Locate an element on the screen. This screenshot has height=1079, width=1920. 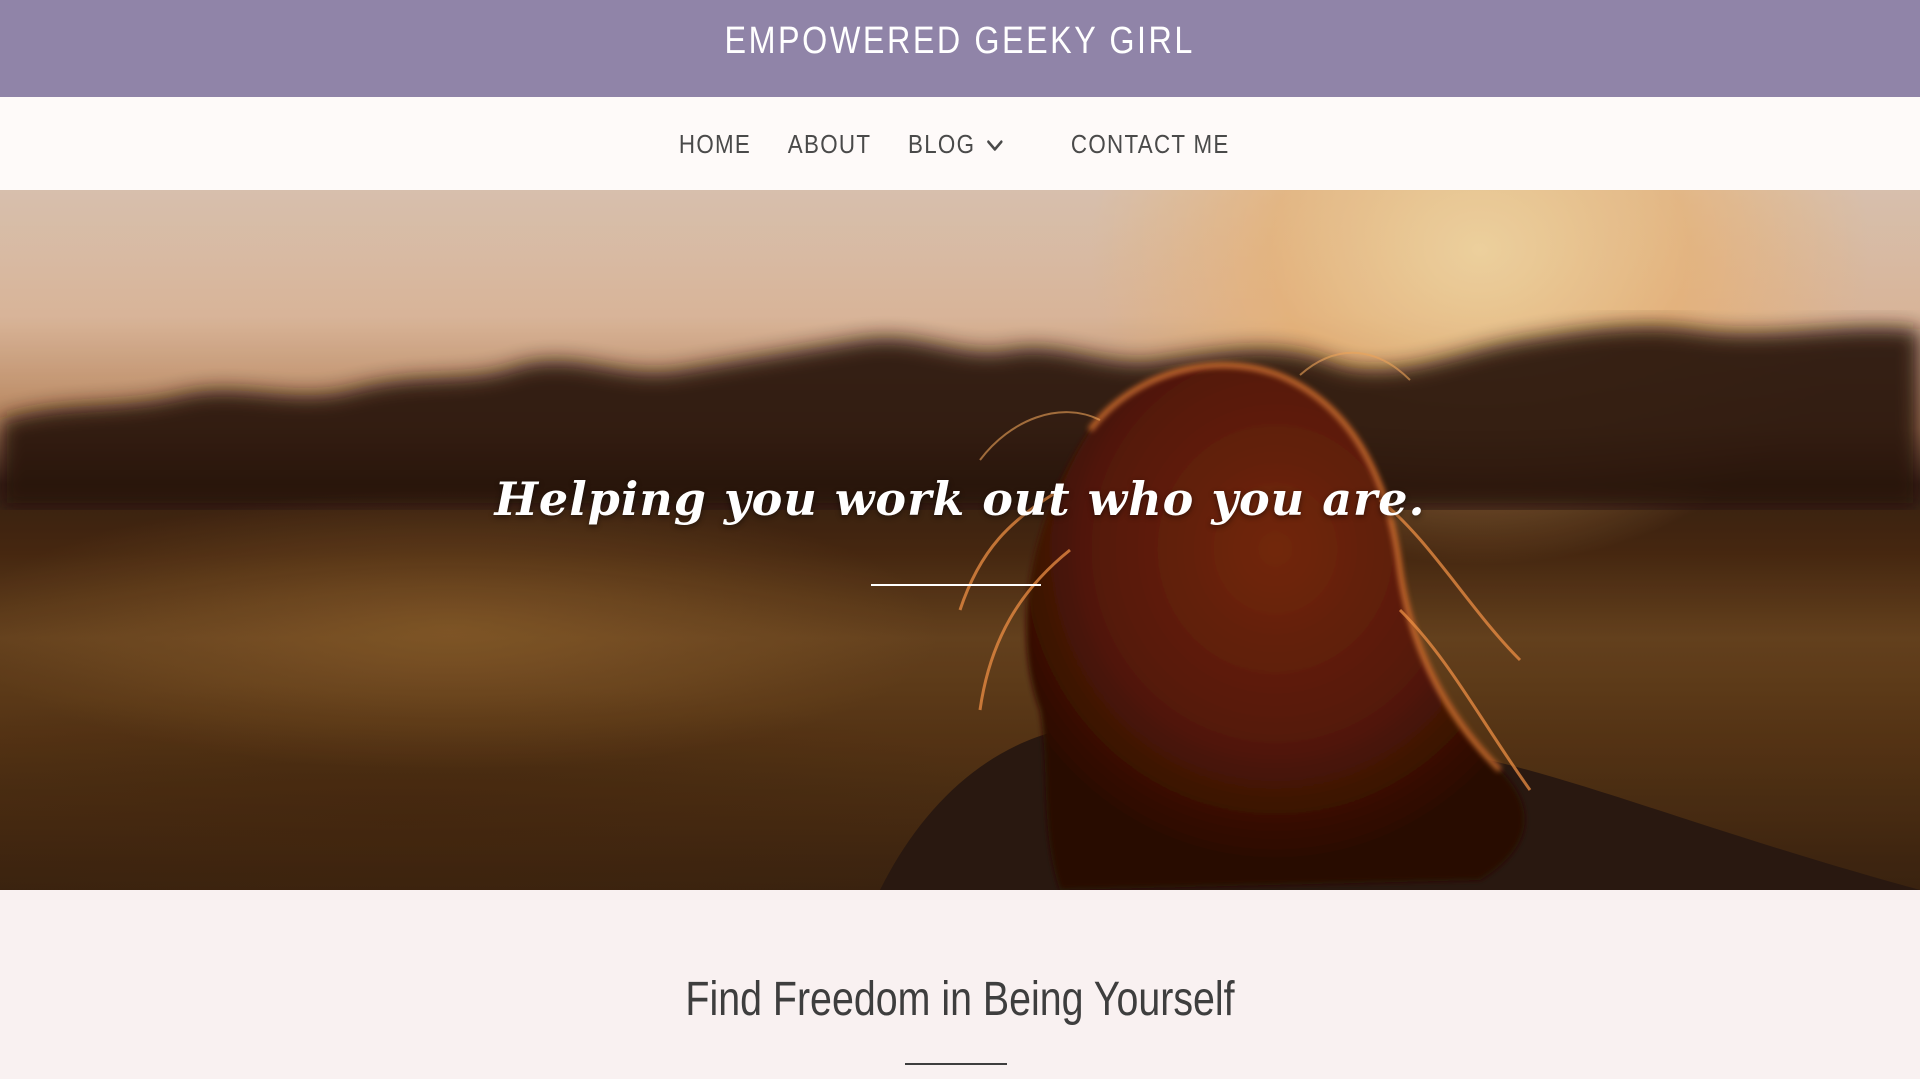
nav-item-contact-me: CONTACT ME is located at coordinates (1150, 144).